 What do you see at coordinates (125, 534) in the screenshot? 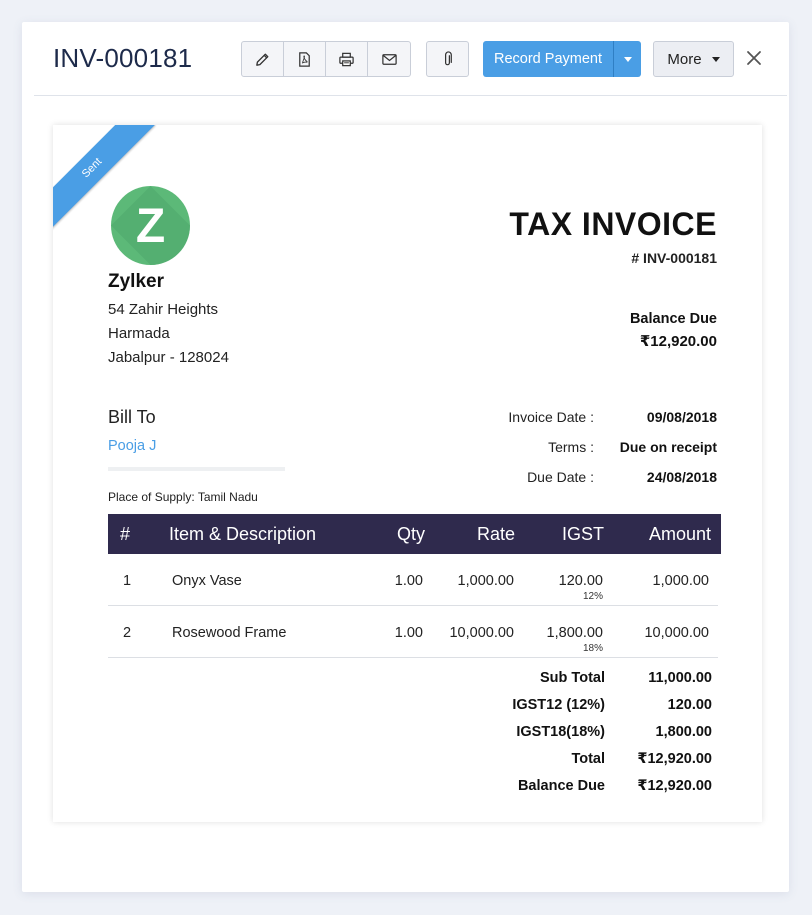
I see `column-header-number: #` at bounding box center [125, 534].